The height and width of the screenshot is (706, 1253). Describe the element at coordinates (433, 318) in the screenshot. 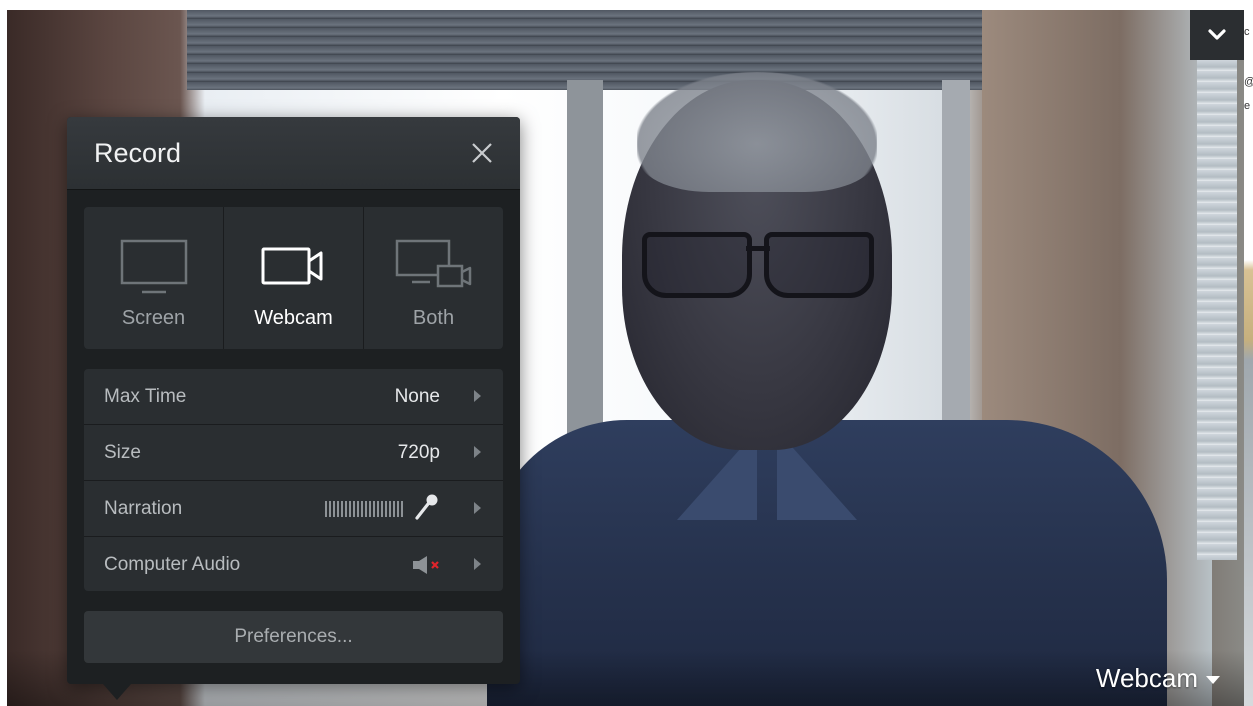

I see `mode-label: Both` at that location.